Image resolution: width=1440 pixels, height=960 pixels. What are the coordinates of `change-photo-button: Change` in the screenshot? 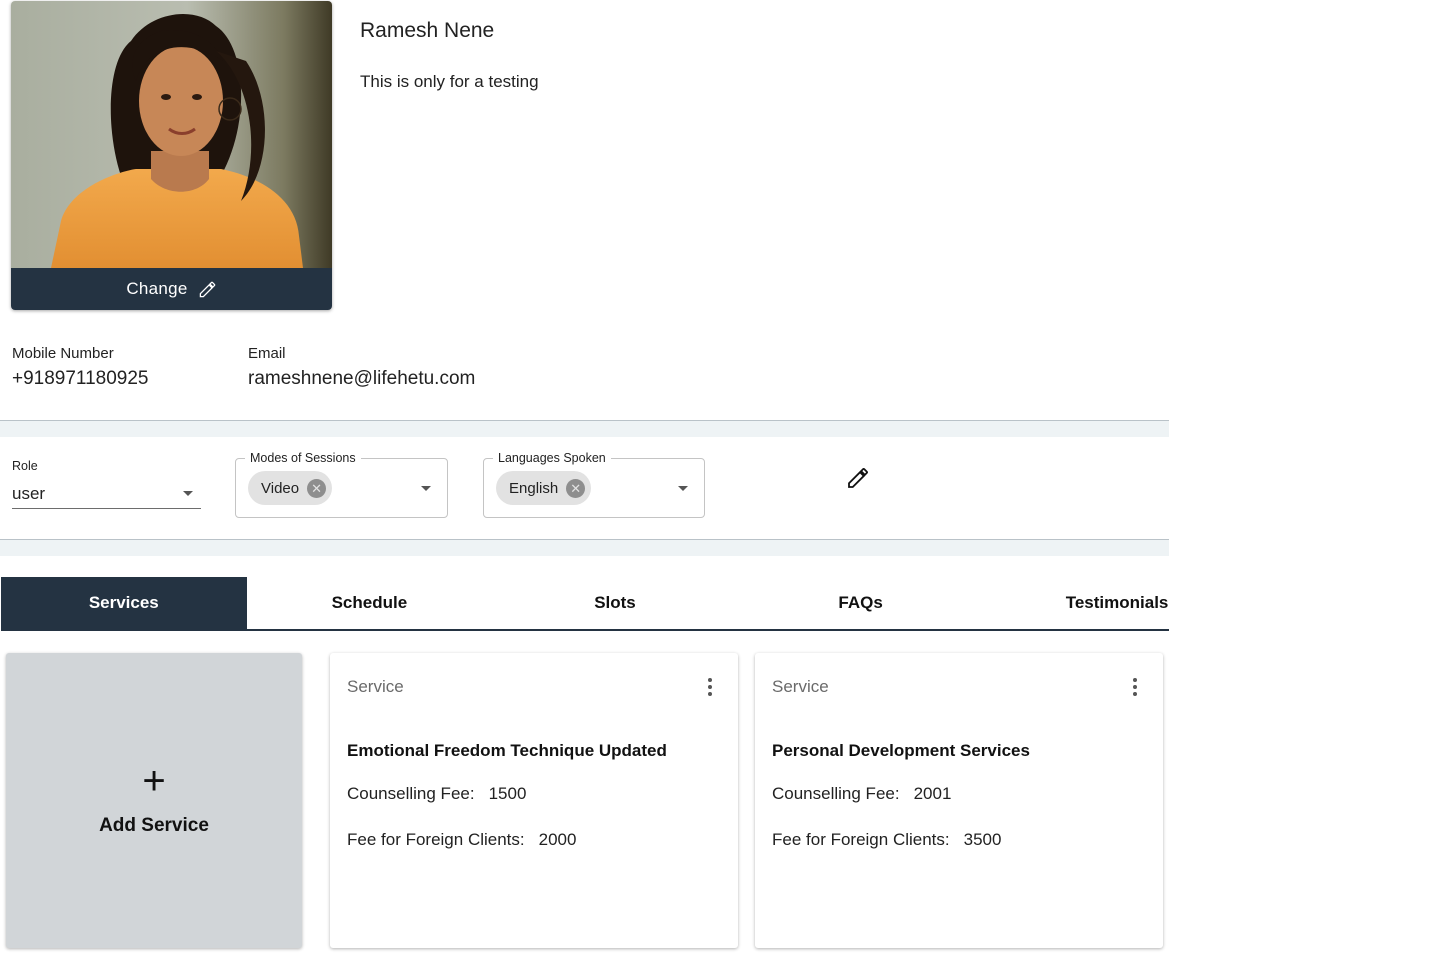 It's located at (171, 289).